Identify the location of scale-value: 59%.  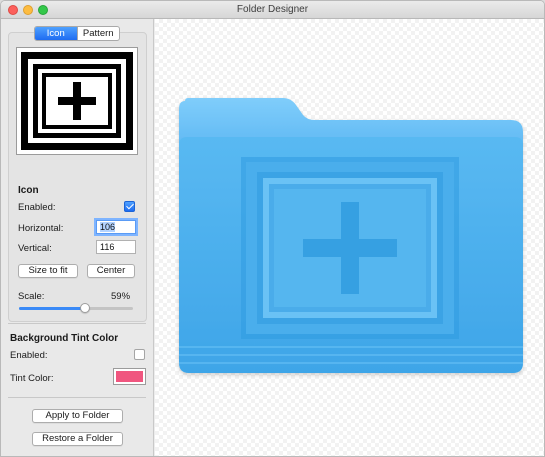
(121, 296).